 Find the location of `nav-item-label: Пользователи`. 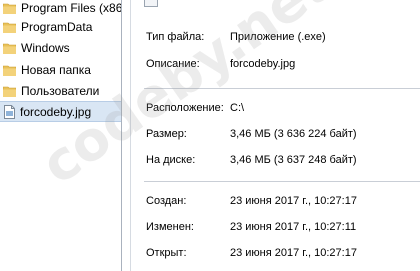

nav-item-label: Пользователи is located at coordinates (60, 91).